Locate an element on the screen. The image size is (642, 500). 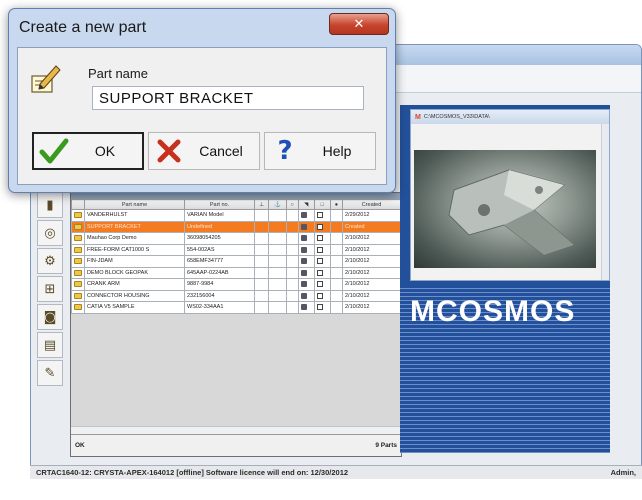
cancel-button: Cancel is located at coordinates (204, 151).